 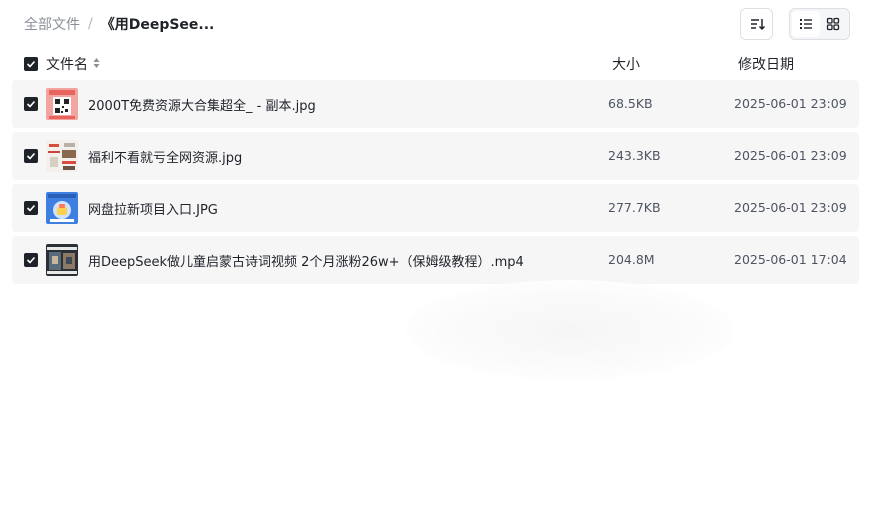 I want to click on file-name: 福利不看就亏全网资源.jpg, so click(x=165, y=156).